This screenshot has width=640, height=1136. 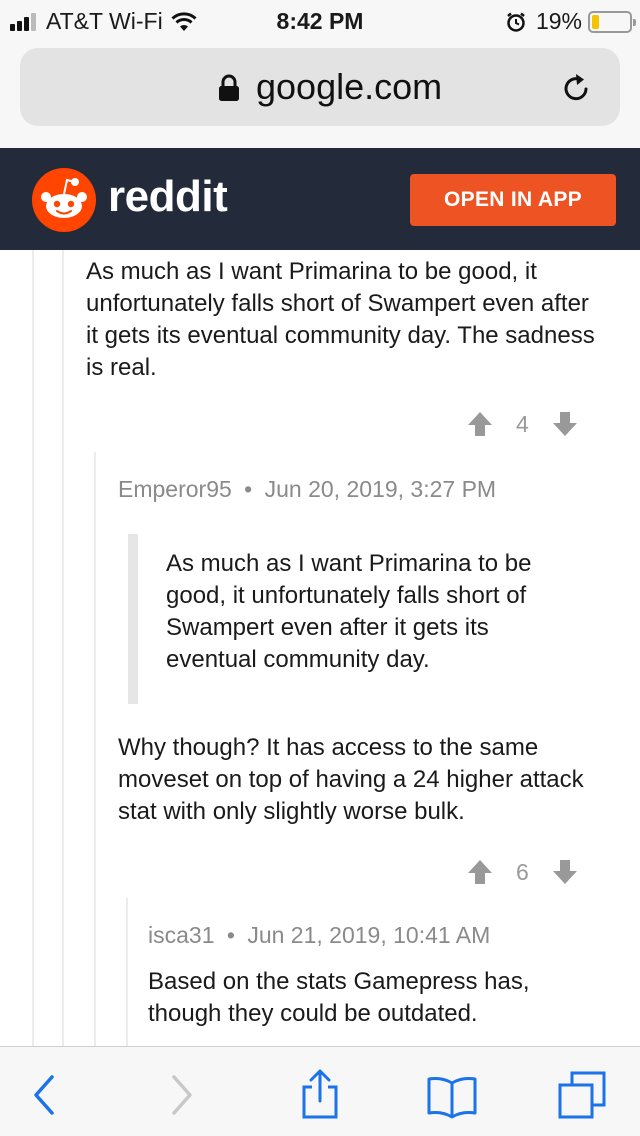 I want to click on status-bar: AT&T Wi-Fi 8:42 PM 19%, so click(x=320, y=20).